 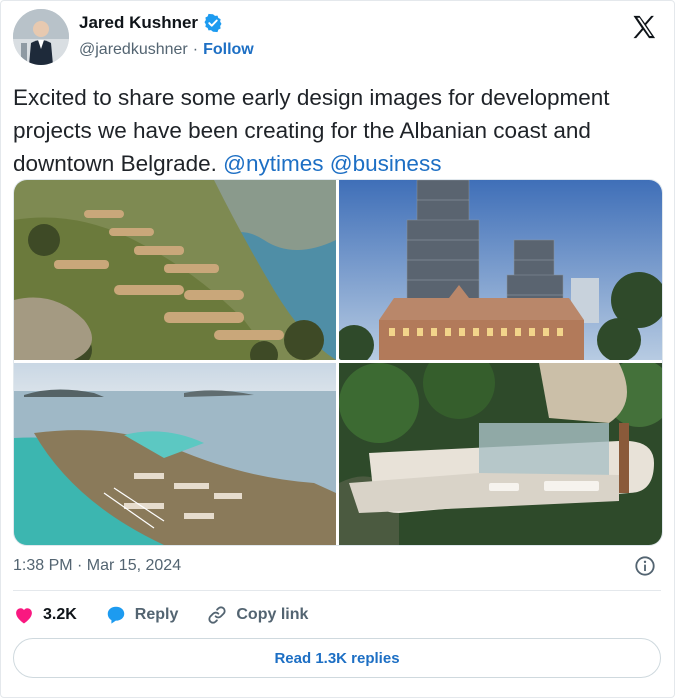 What do you see at coordinates (337, 590) in the screenshot?
I see `divider` at bounding box center [337, 590].